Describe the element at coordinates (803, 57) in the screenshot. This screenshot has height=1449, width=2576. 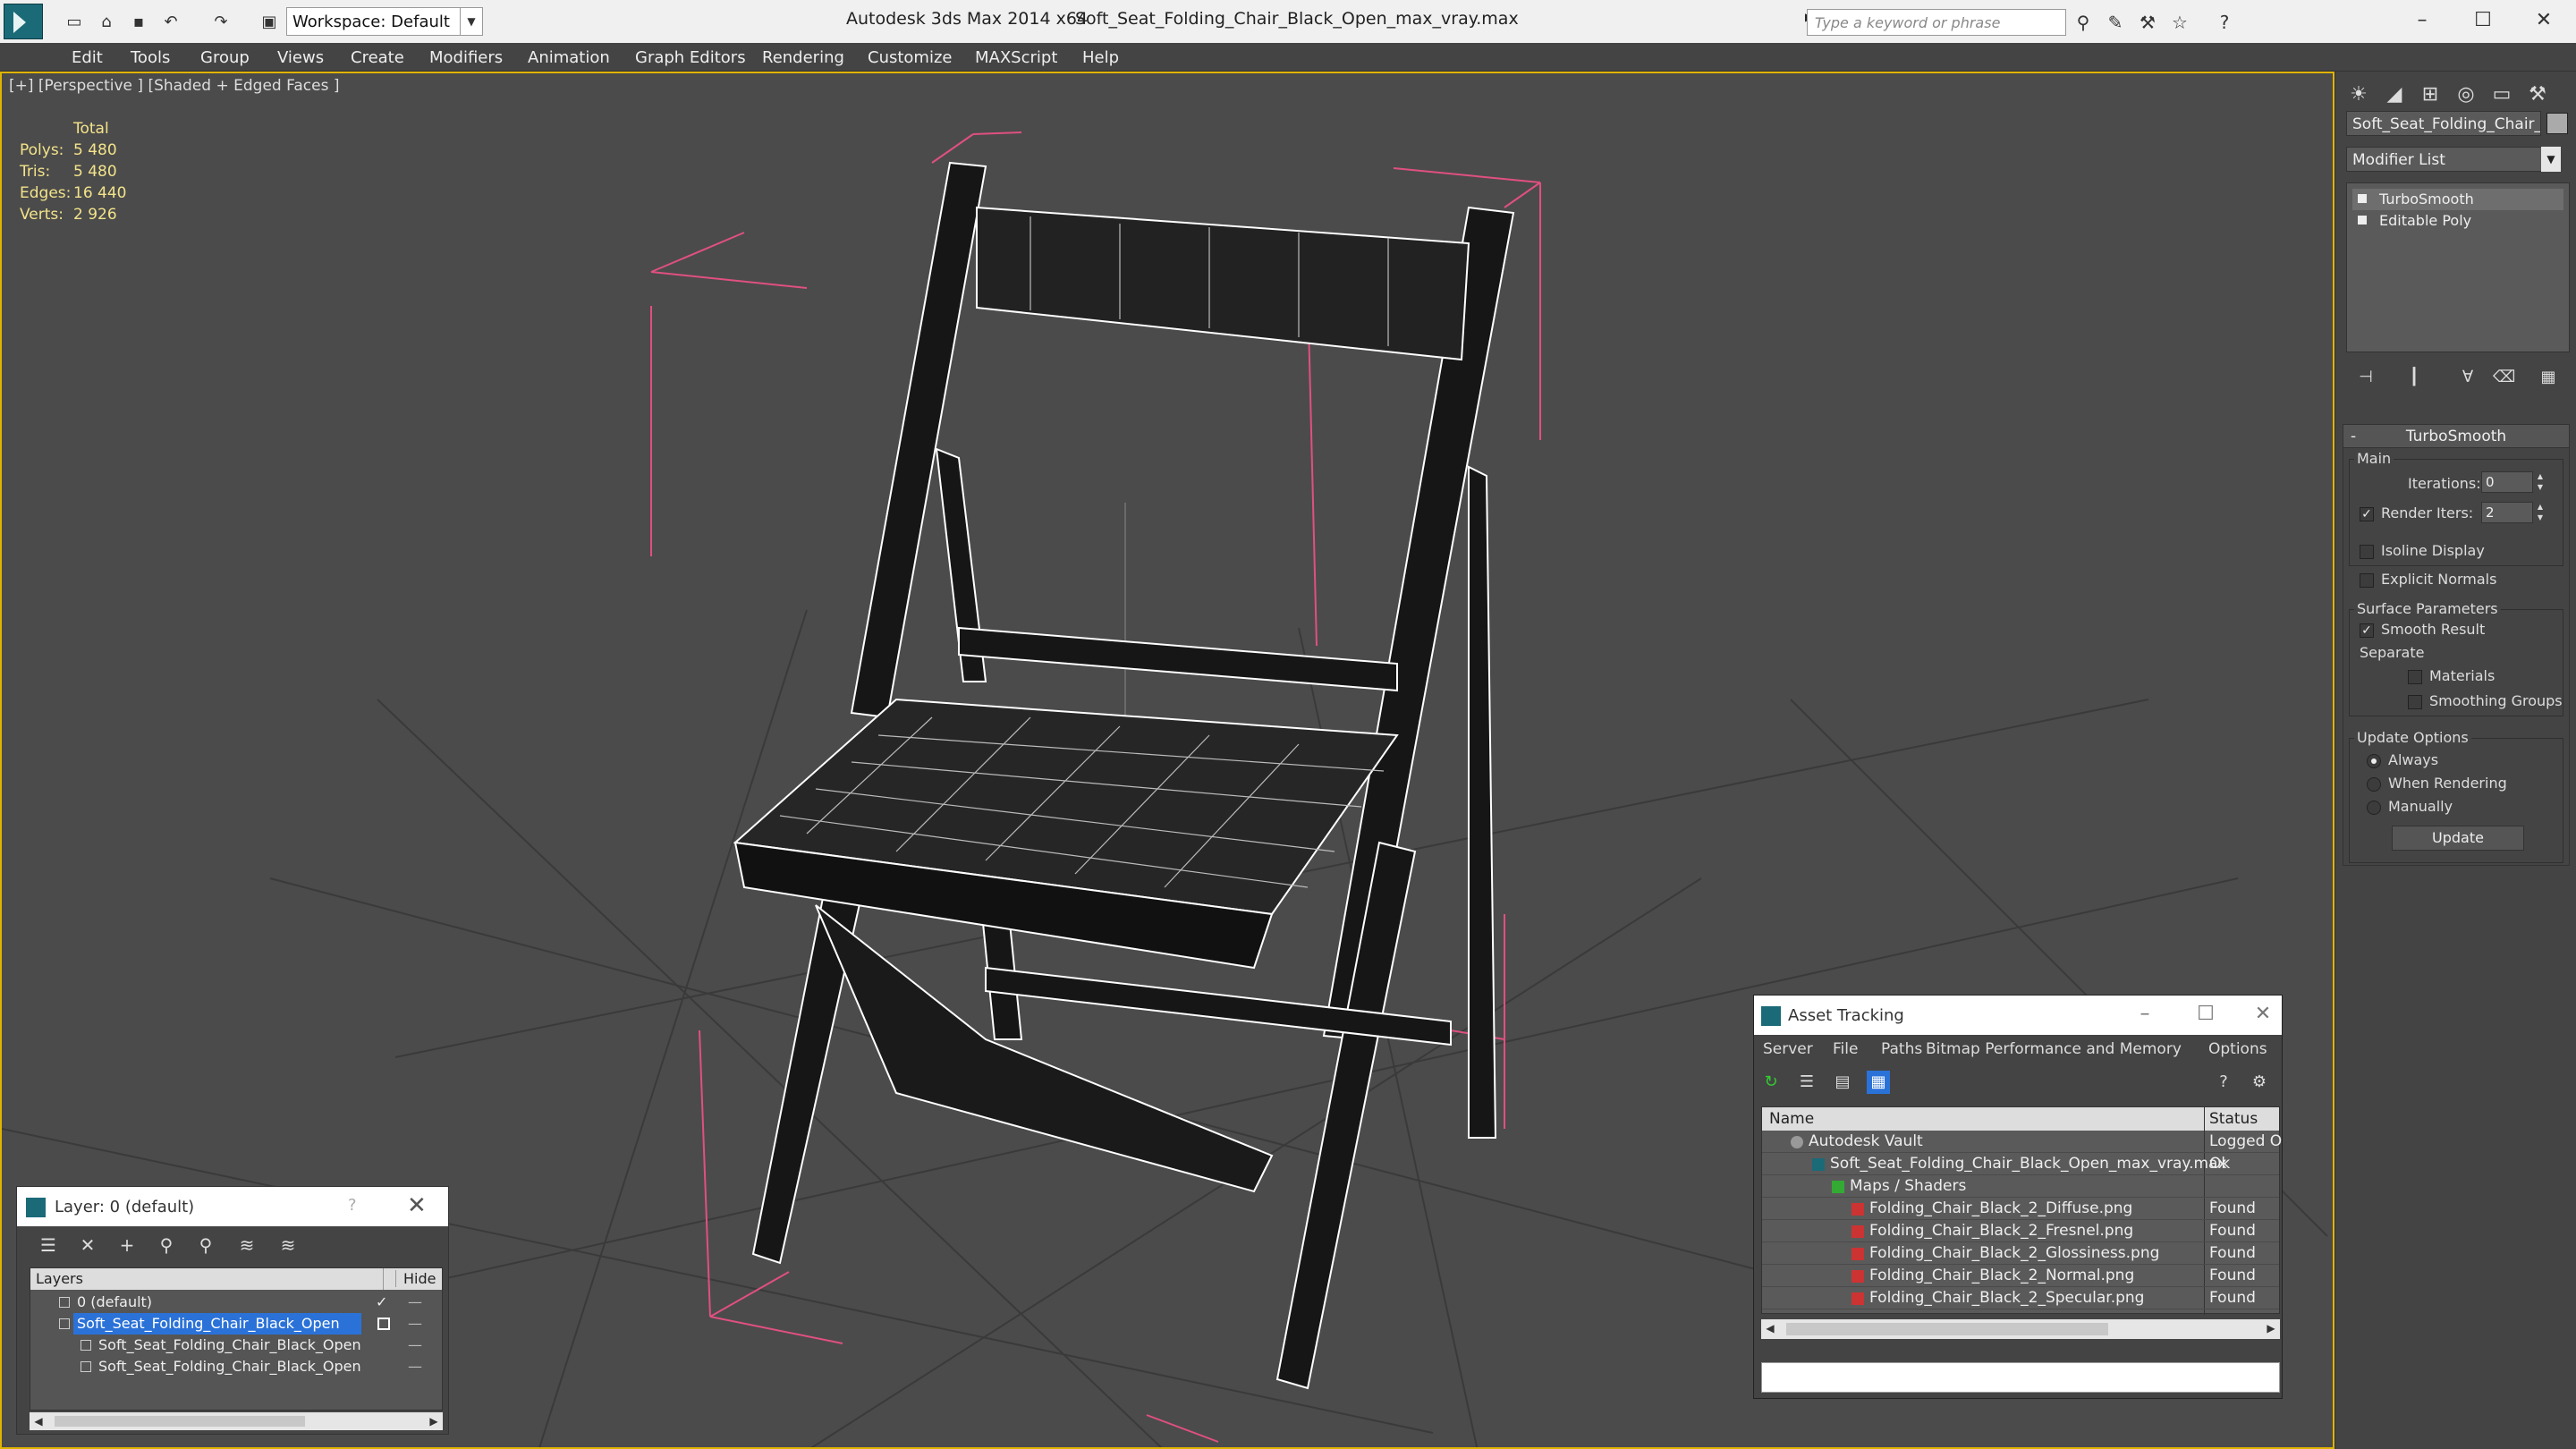
I see `menu-rendering: Rendering` at that location.